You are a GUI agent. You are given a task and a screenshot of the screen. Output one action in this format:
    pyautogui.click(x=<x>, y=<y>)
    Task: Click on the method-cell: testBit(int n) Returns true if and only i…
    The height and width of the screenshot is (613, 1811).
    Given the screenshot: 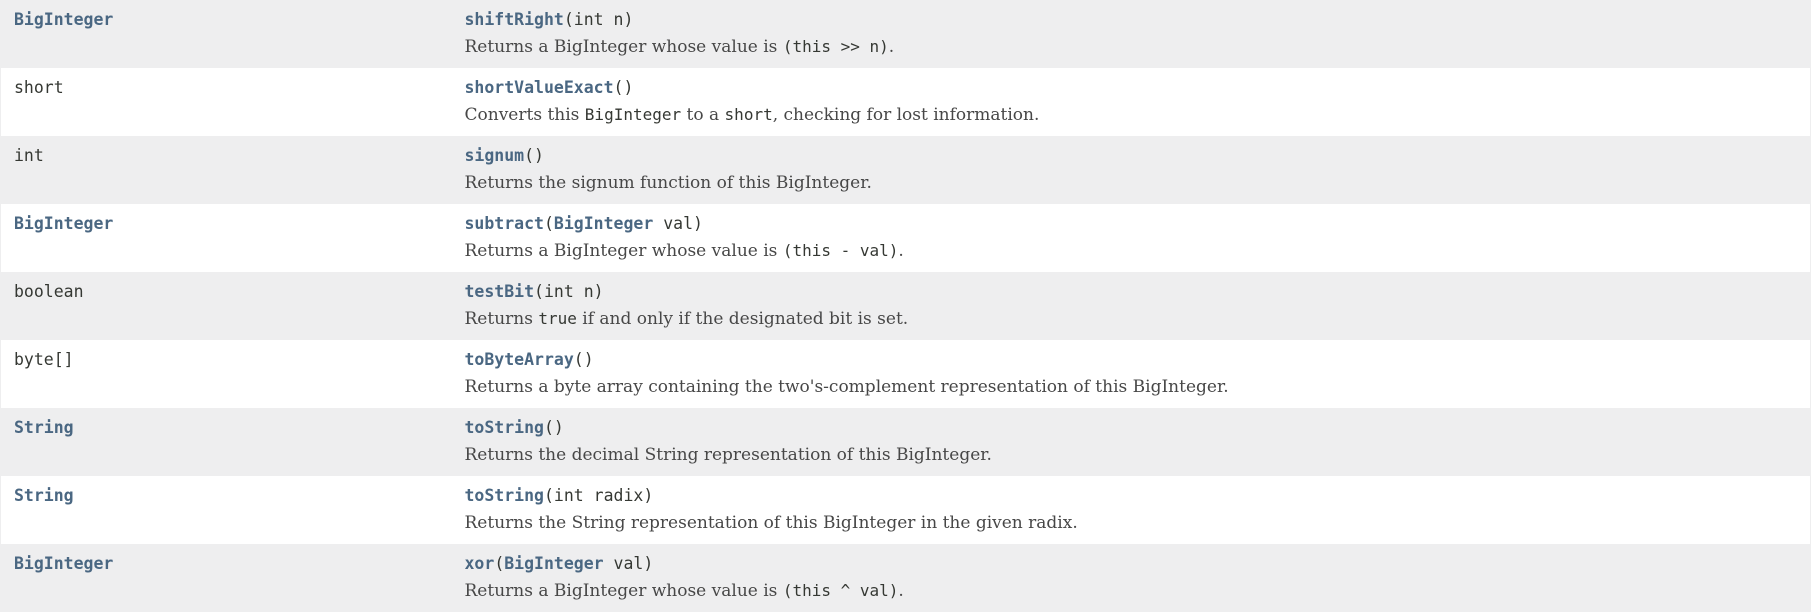 What is the action you would take?
    pyautogui.click(x=1132, y=306)
    